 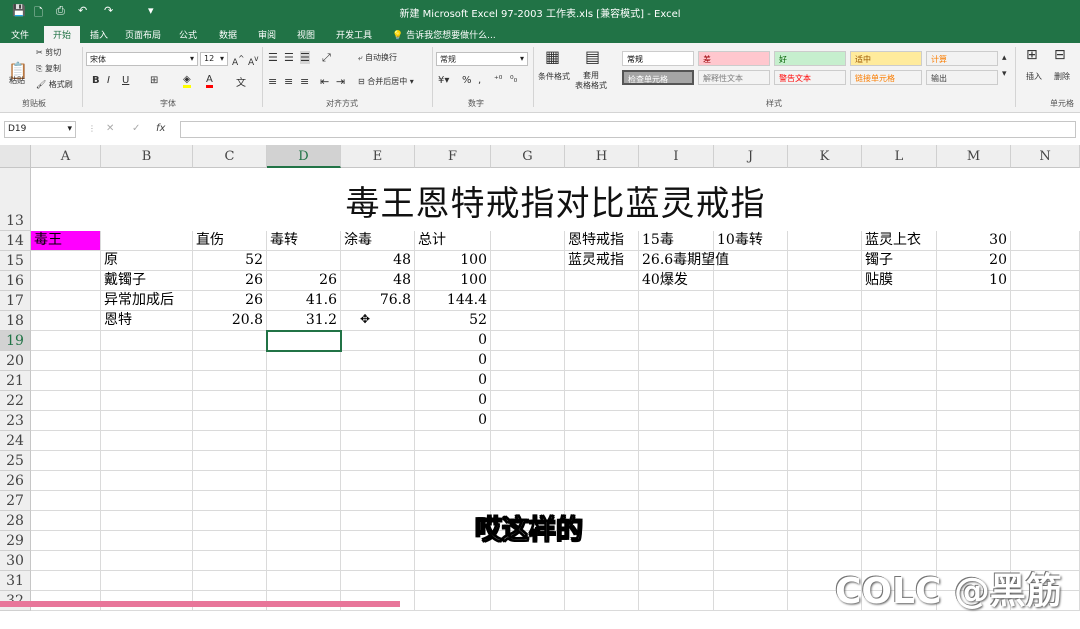 I want to click on cell-j27, so click(x=751, y=501).